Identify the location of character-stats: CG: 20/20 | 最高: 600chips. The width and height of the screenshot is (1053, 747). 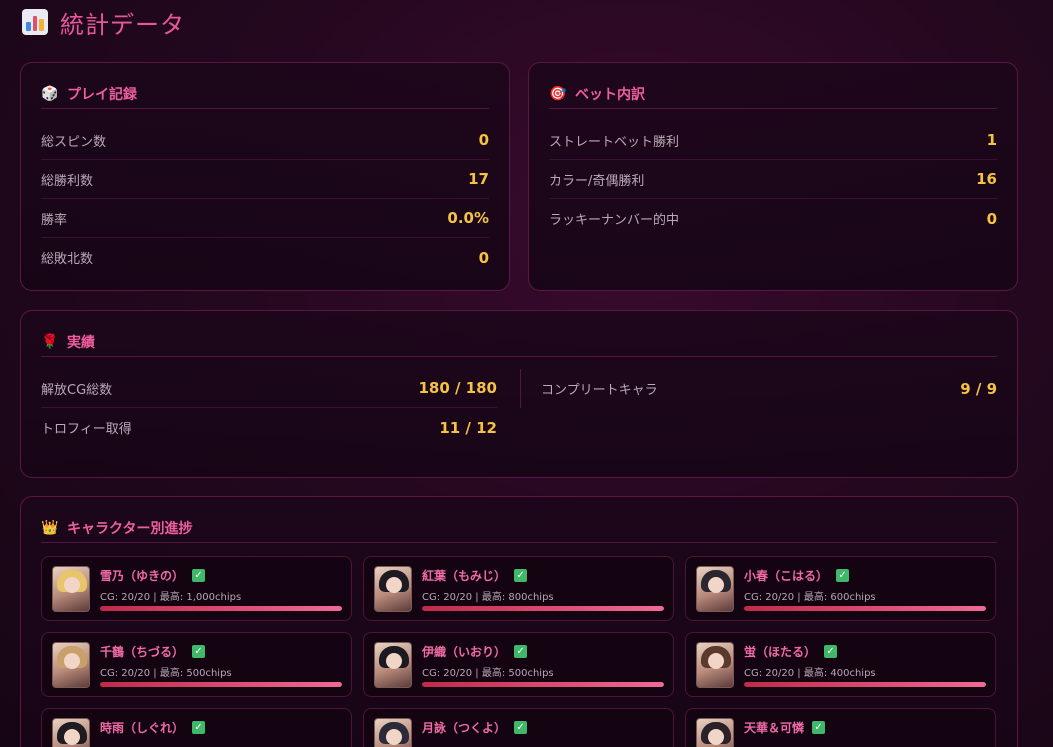
(810, 597).